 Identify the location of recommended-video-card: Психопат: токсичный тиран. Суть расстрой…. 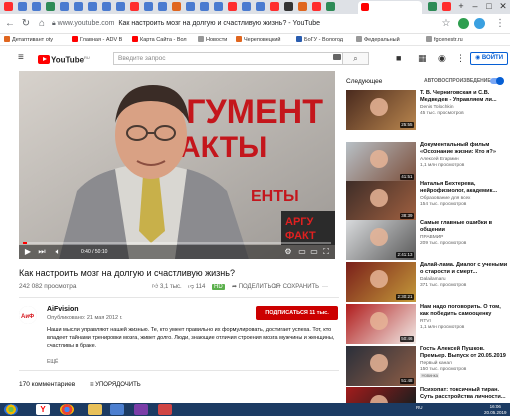
(427, 395).